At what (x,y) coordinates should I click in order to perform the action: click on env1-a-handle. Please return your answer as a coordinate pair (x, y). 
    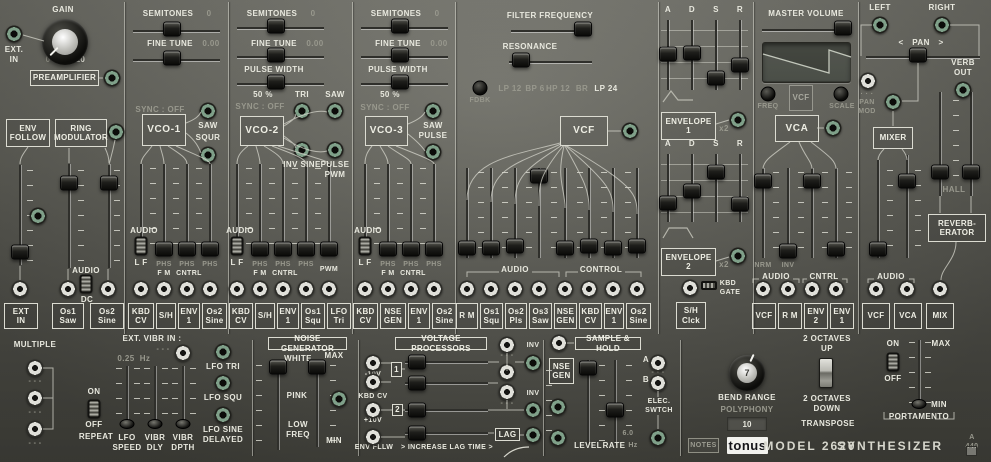
    Looking at the image, I should click on (668, 54).